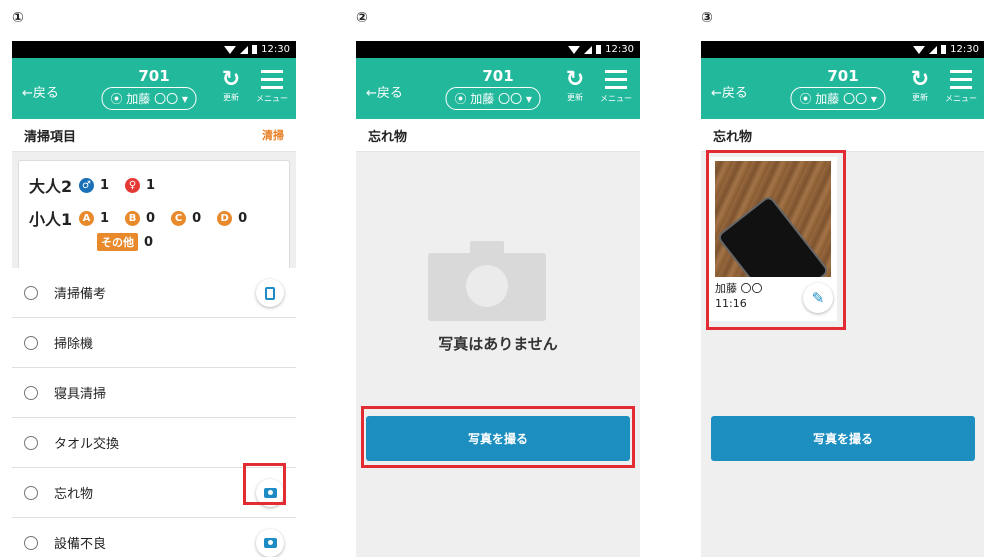 This screenshot has height=557, width=984. What do you see at coordinates (225, 218) in the screenshot?
I see `child-d-icon: D` at bounding box center [225, 218].